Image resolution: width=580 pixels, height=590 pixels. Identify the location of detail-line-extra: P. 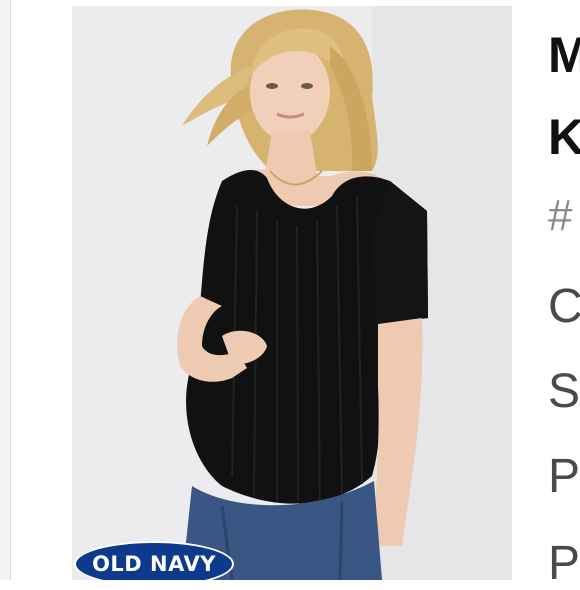
(564, 563).